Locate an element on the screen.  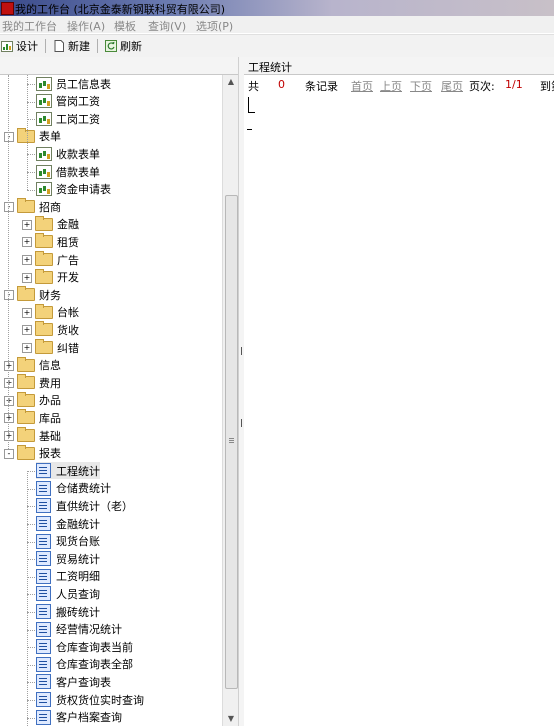
tree-item: 纠错 is located at coordinates (57, 347).